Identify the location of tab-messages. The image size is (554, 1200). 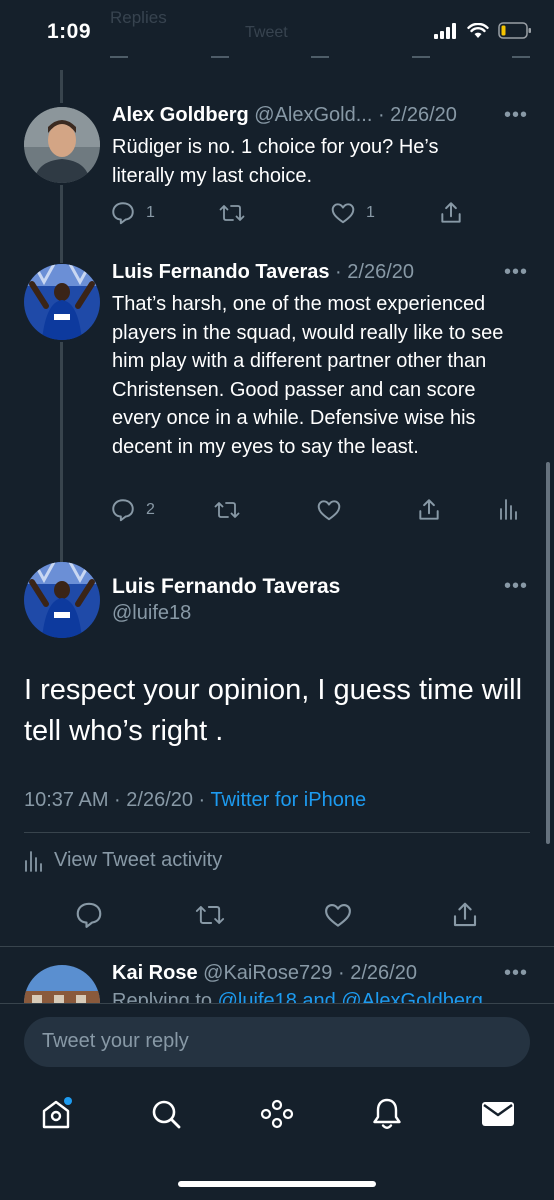
(498, 1114).